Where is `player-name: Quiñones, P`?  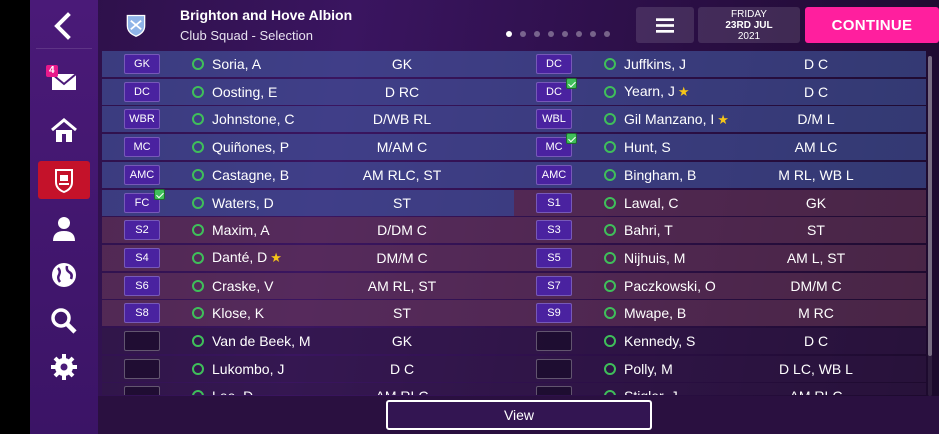 player-name: Quiñones, P is located at coordinates (250, 147).